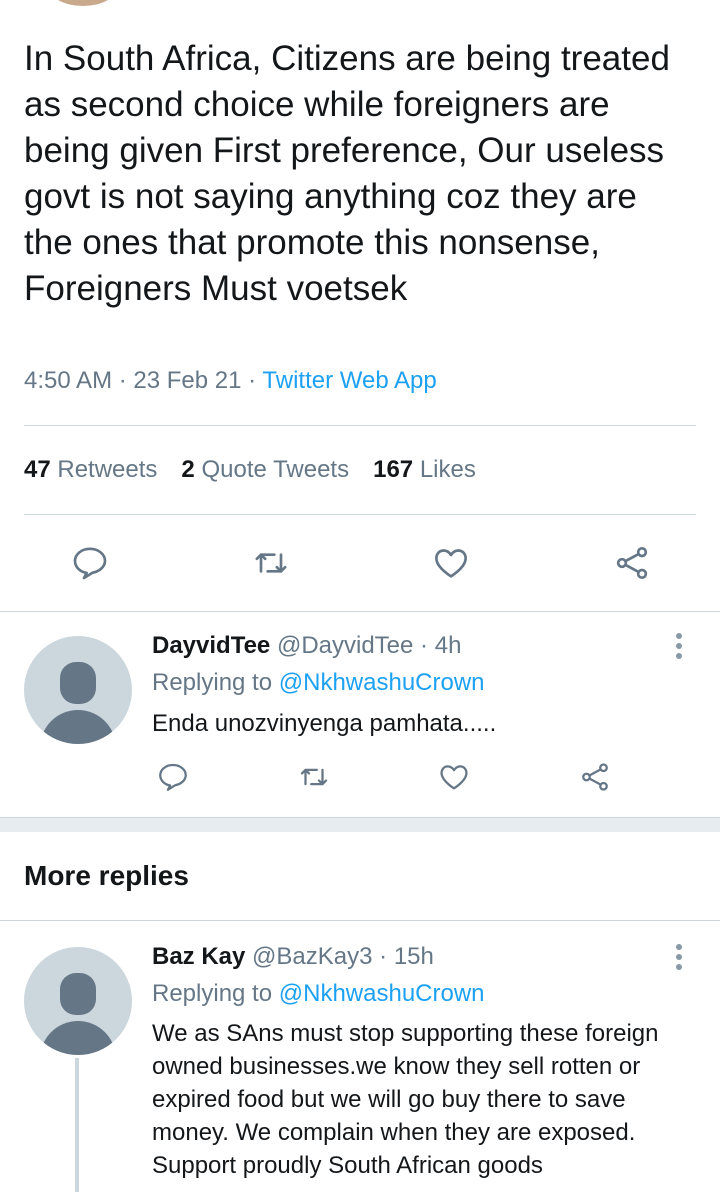  Describe the element at coordinates (424, 470) in the screenshot. I see `likes-stat: 167 Likes` at that location.